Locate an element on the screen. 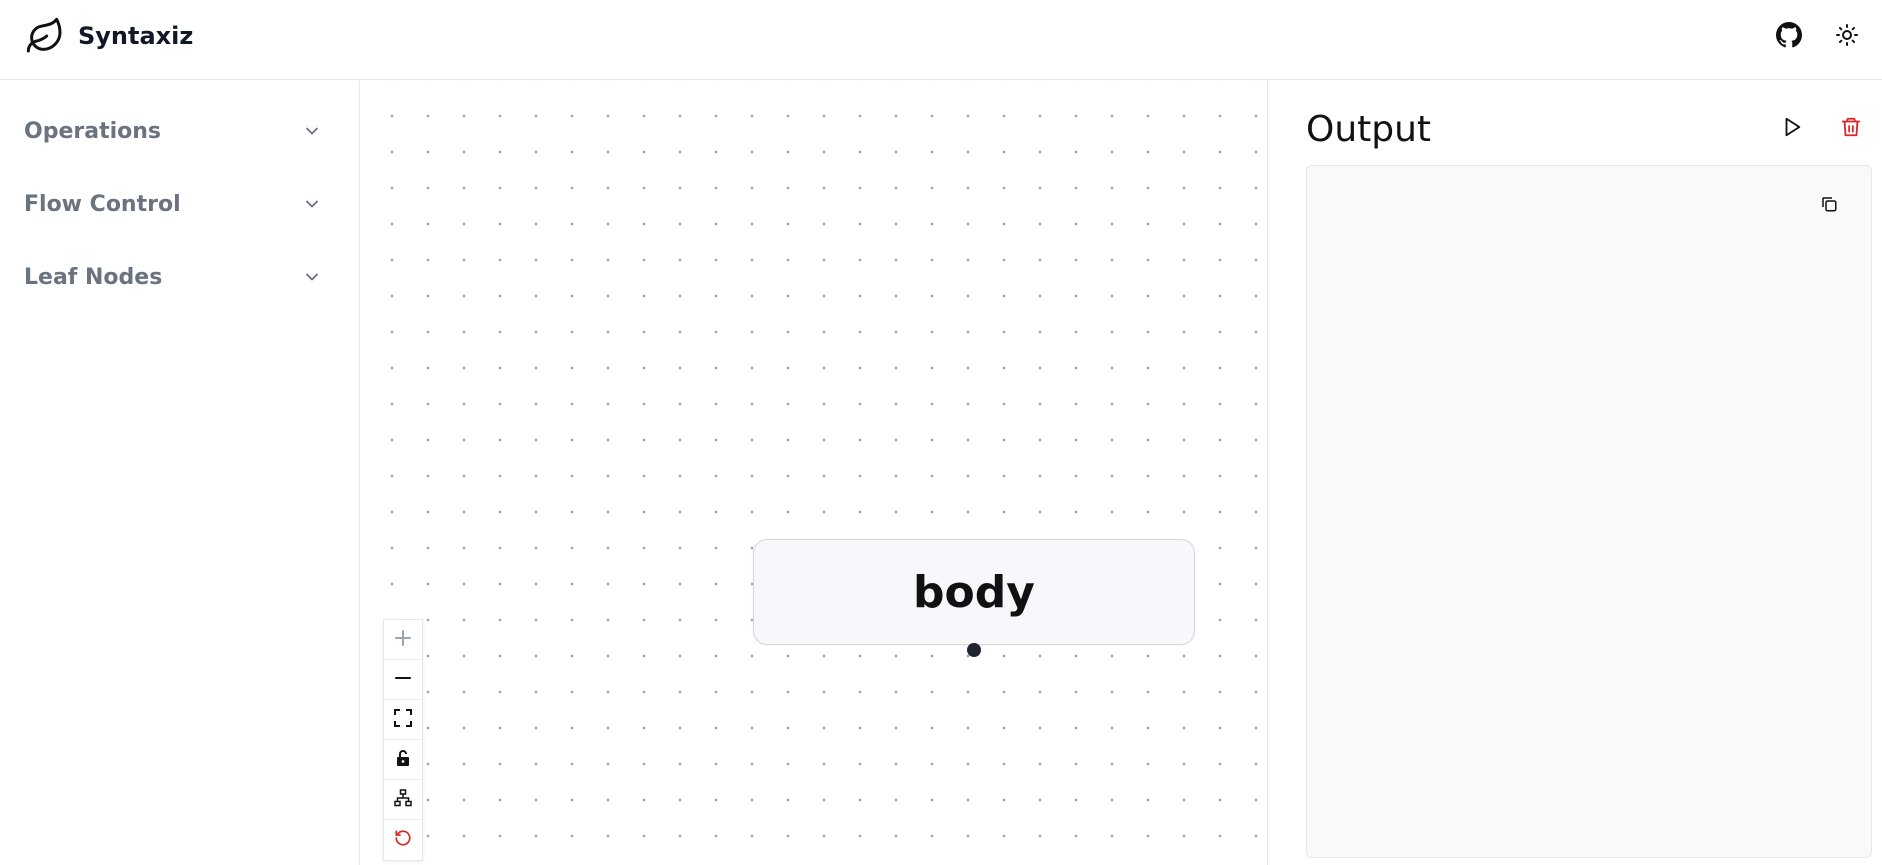 The height and width of the screenshot is (865, 1882). minus-icon is located at coordinates (403, 680).